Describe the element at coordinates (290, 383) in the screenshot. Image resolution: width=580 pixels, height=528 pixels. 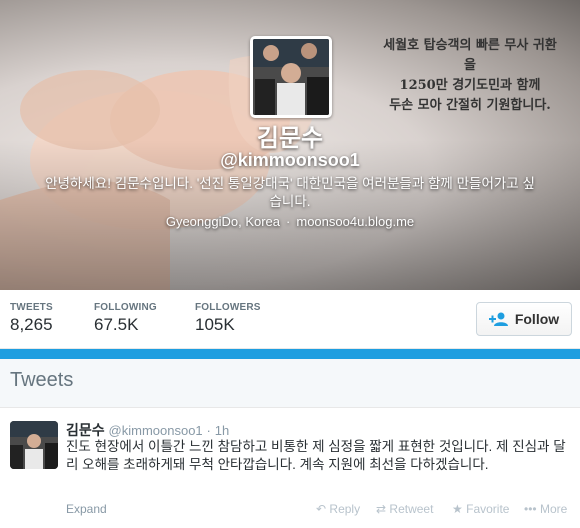
I see `tweets-header: Tweets` at that location.